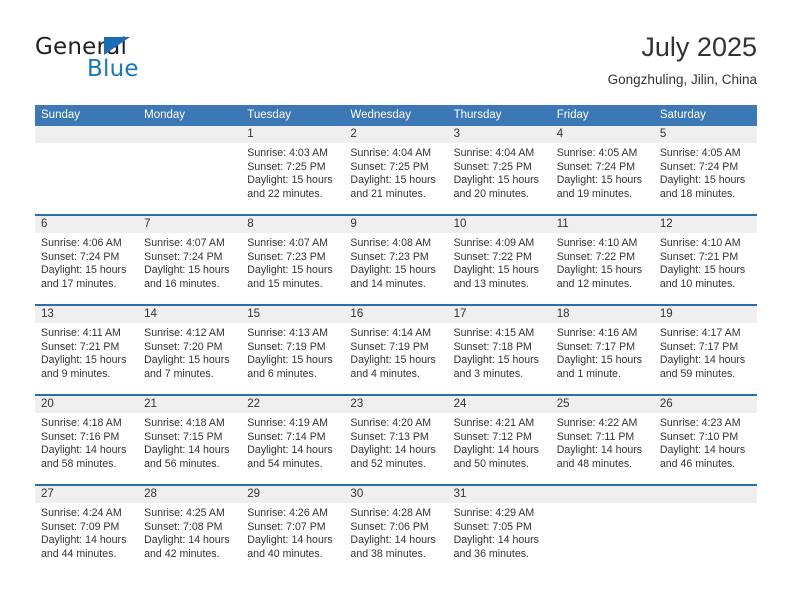 The image size is (792, 612). What do you see at coordinates (380, 115) in the screenshot?
I see `weekday-header-wednesday: Wednesday` at bounding box center [380, 115].